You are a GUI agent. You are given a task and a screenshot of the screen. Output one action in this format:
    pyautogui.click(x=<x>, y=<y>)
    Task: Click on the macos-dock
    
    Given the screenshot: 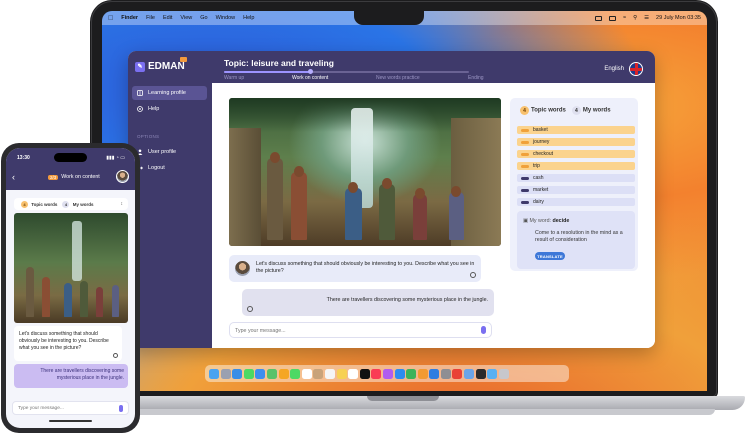 What is the action you would take?
    pyautogui.click(x=387, y=373)
    